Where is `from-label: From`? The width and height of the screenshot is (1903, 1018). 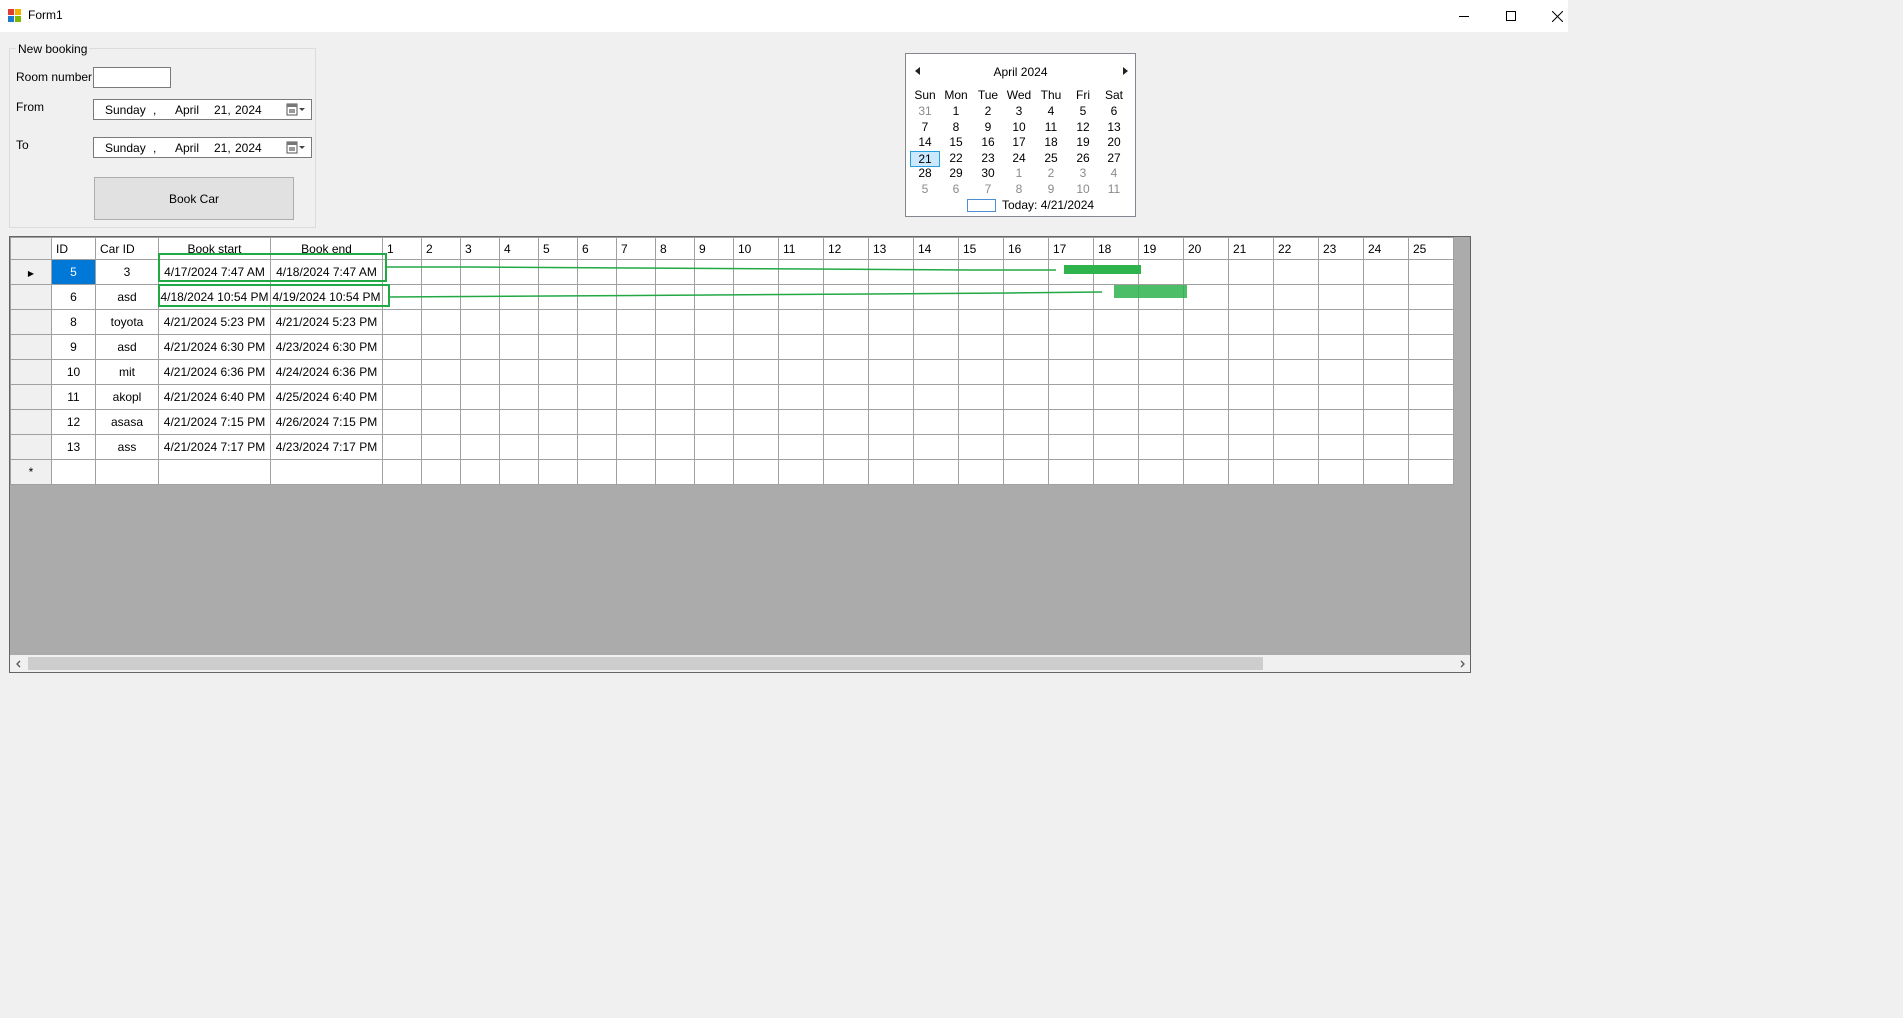 from-label: From is located at coordinates (30, 107).